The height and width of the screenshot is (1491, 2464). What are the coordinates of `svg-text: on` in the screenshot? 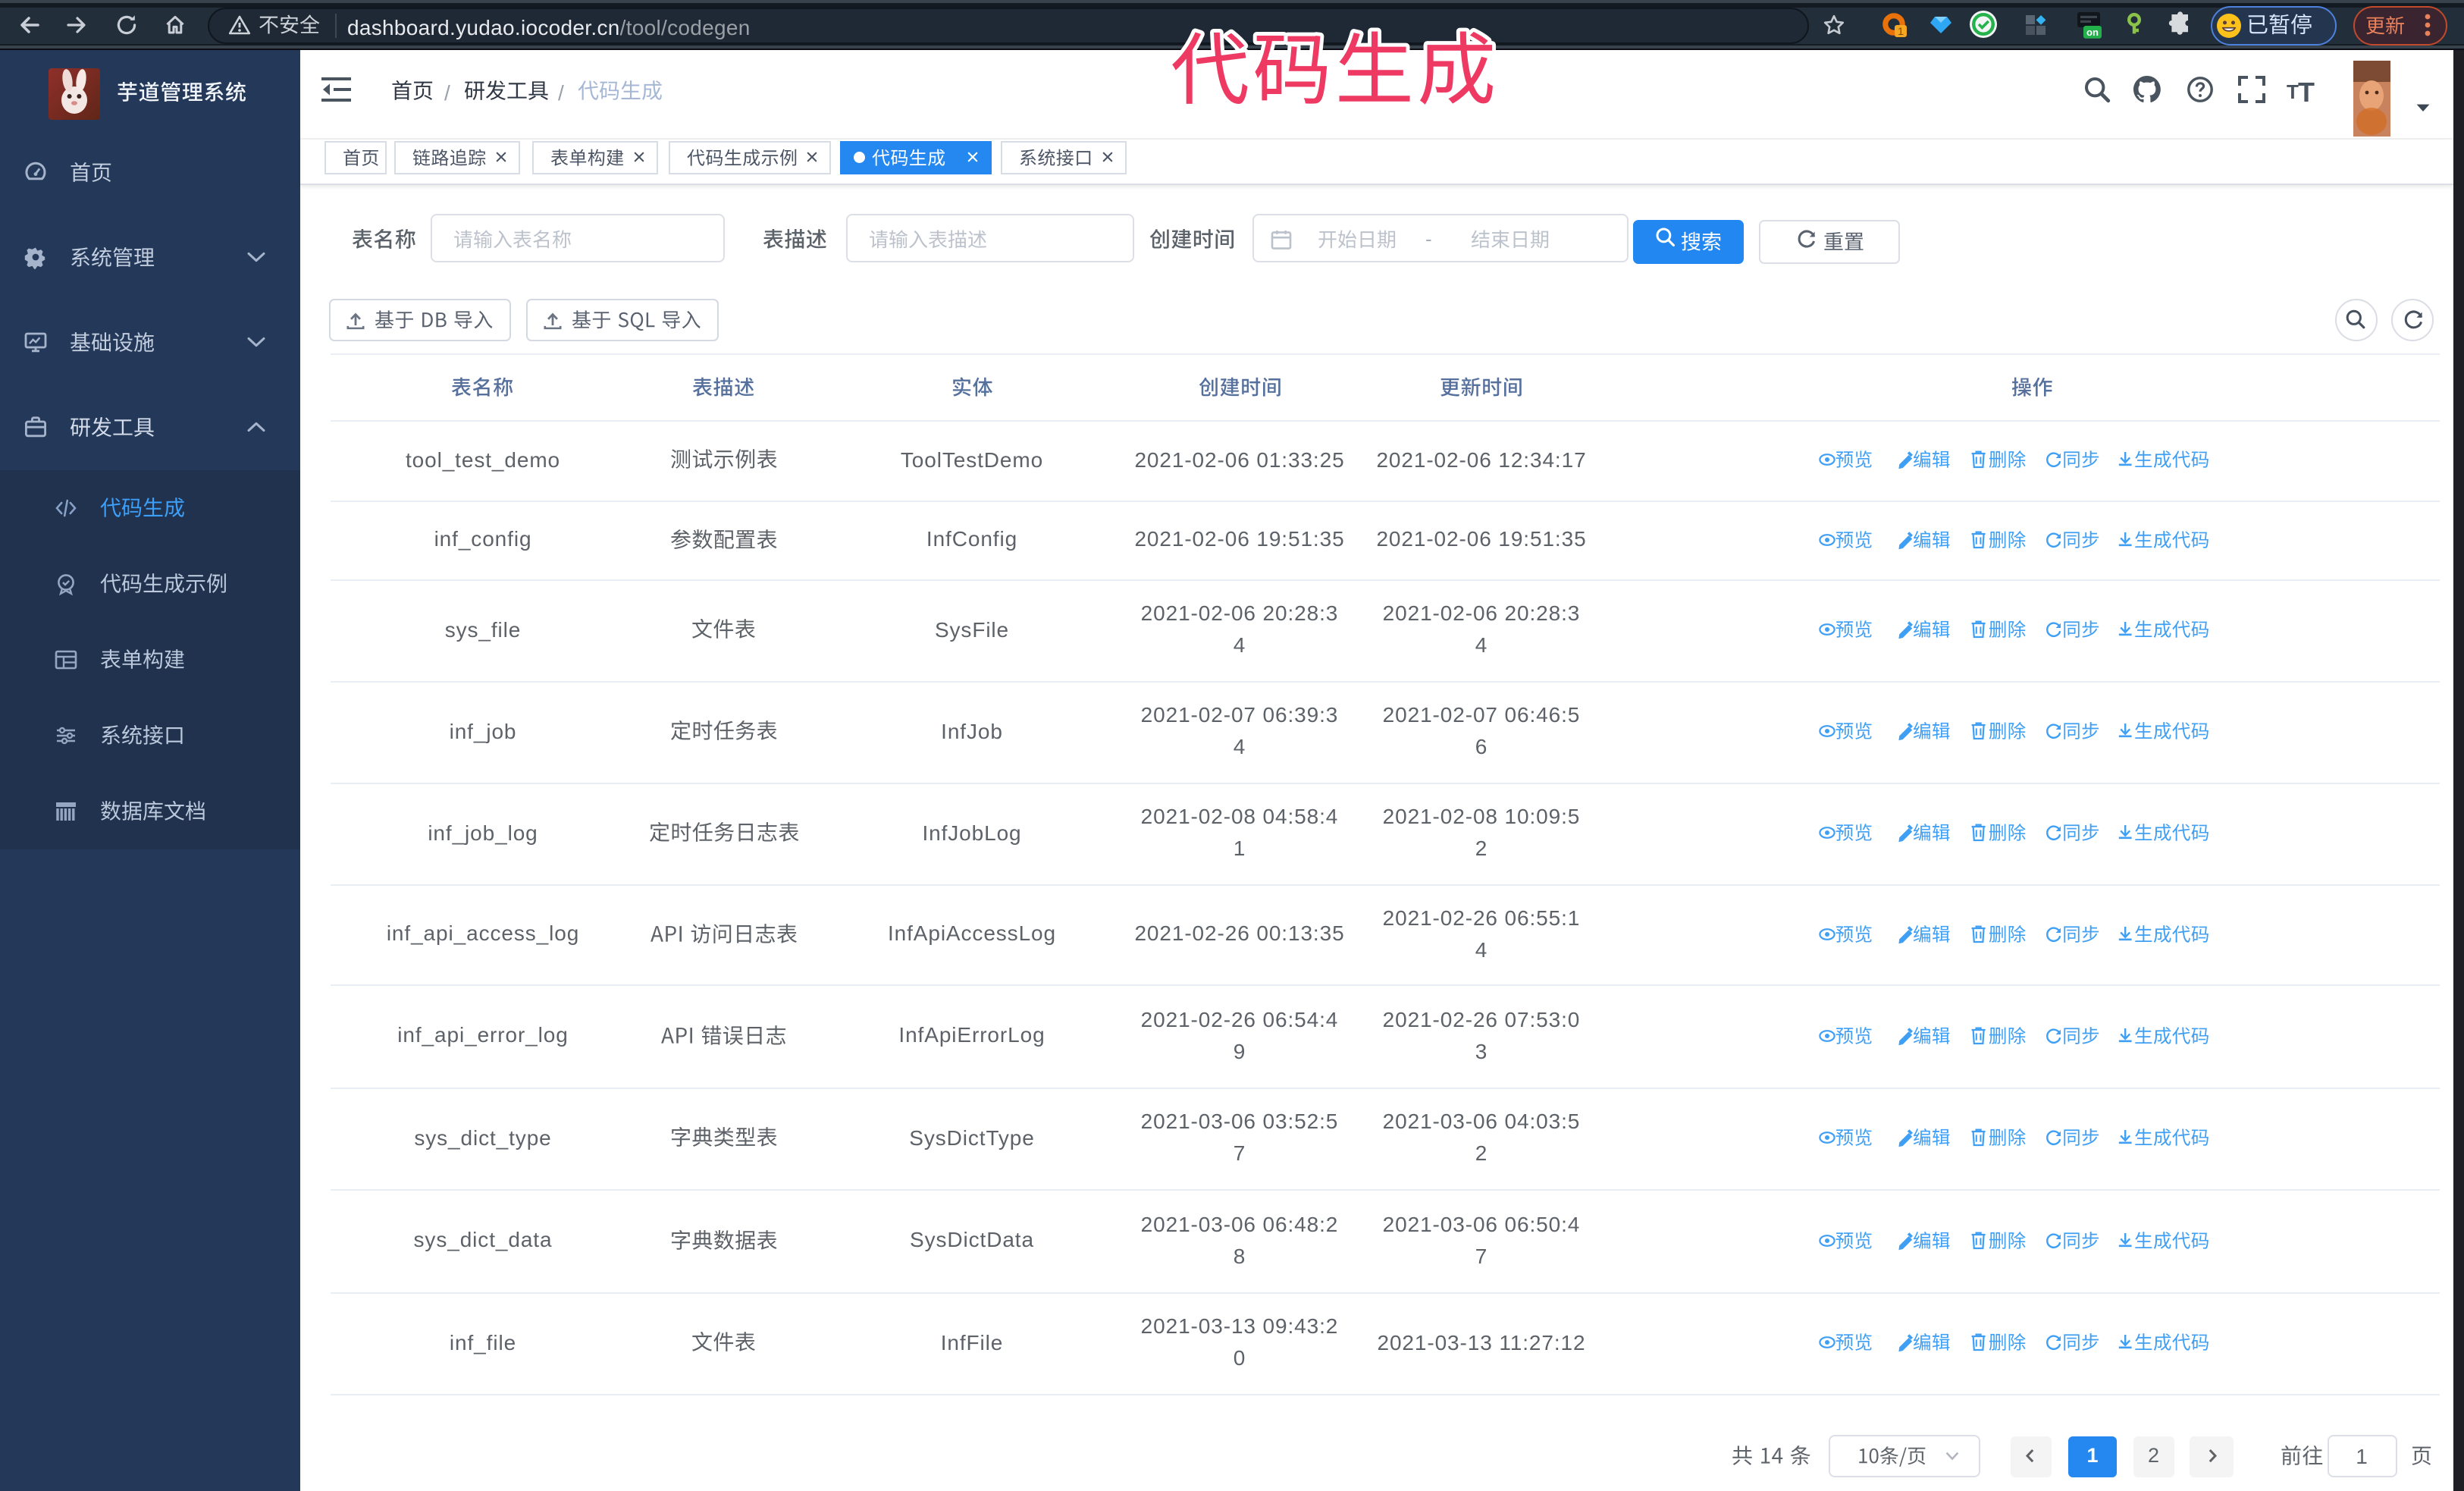 It's located at (2093, 32).